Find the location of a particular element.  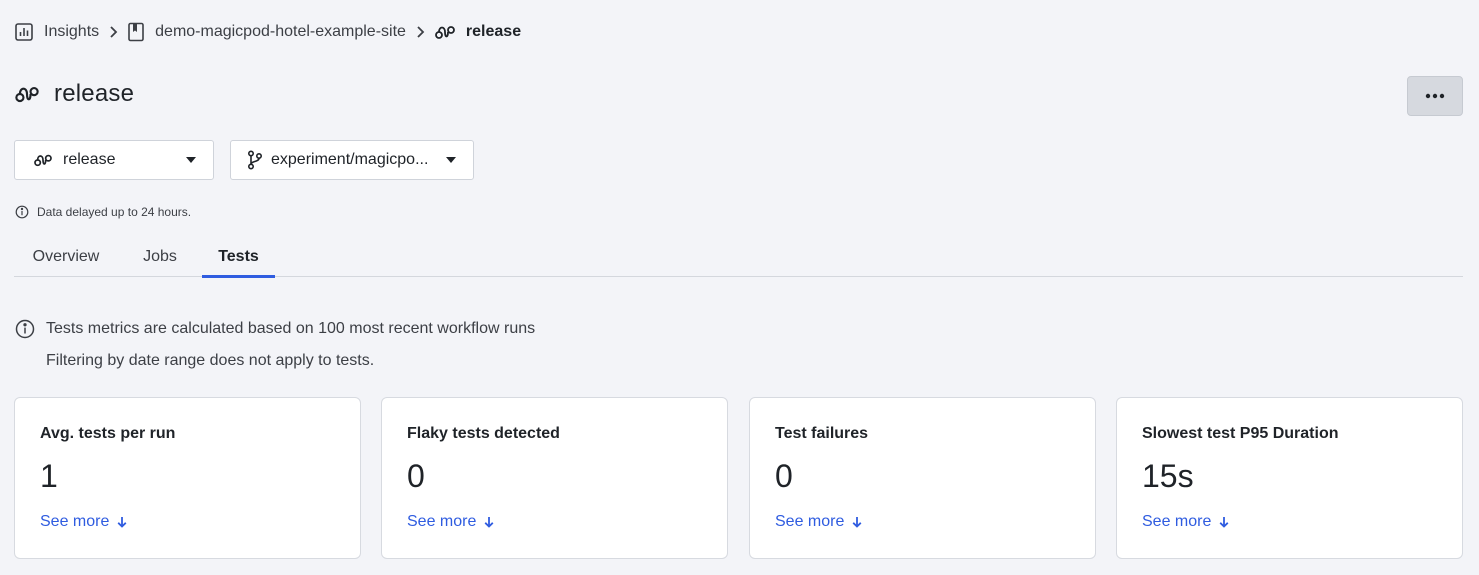

breadcrumb-item-project: demo-magicpod-hotel-example-site is located at coordinates (266, 32).